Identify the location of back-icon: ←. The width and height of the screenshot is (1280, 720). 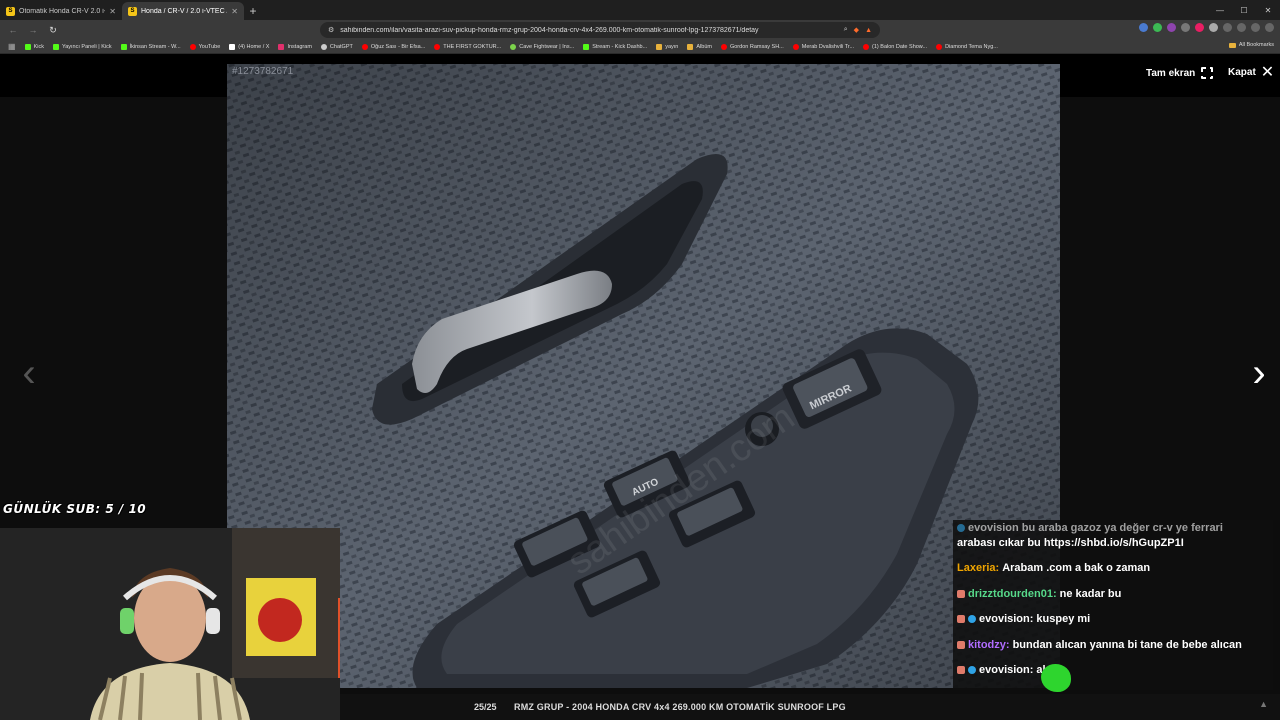
(13, 30).